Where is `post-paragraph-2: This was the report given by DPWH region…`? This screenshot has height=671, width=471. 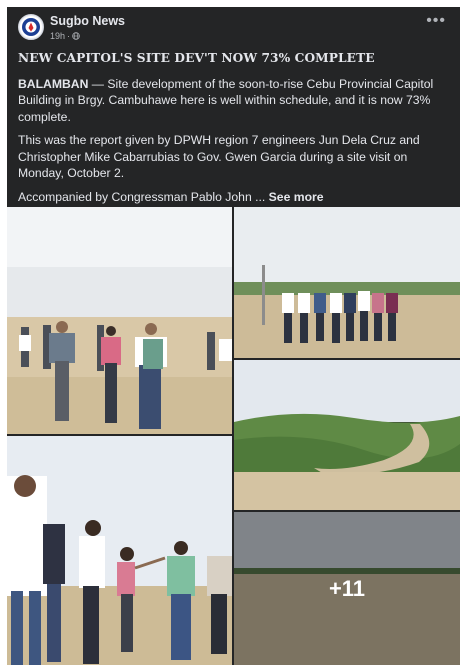
post-paragraph-2: This was the report given by DPWH region… is located at coordinates (219, 156).